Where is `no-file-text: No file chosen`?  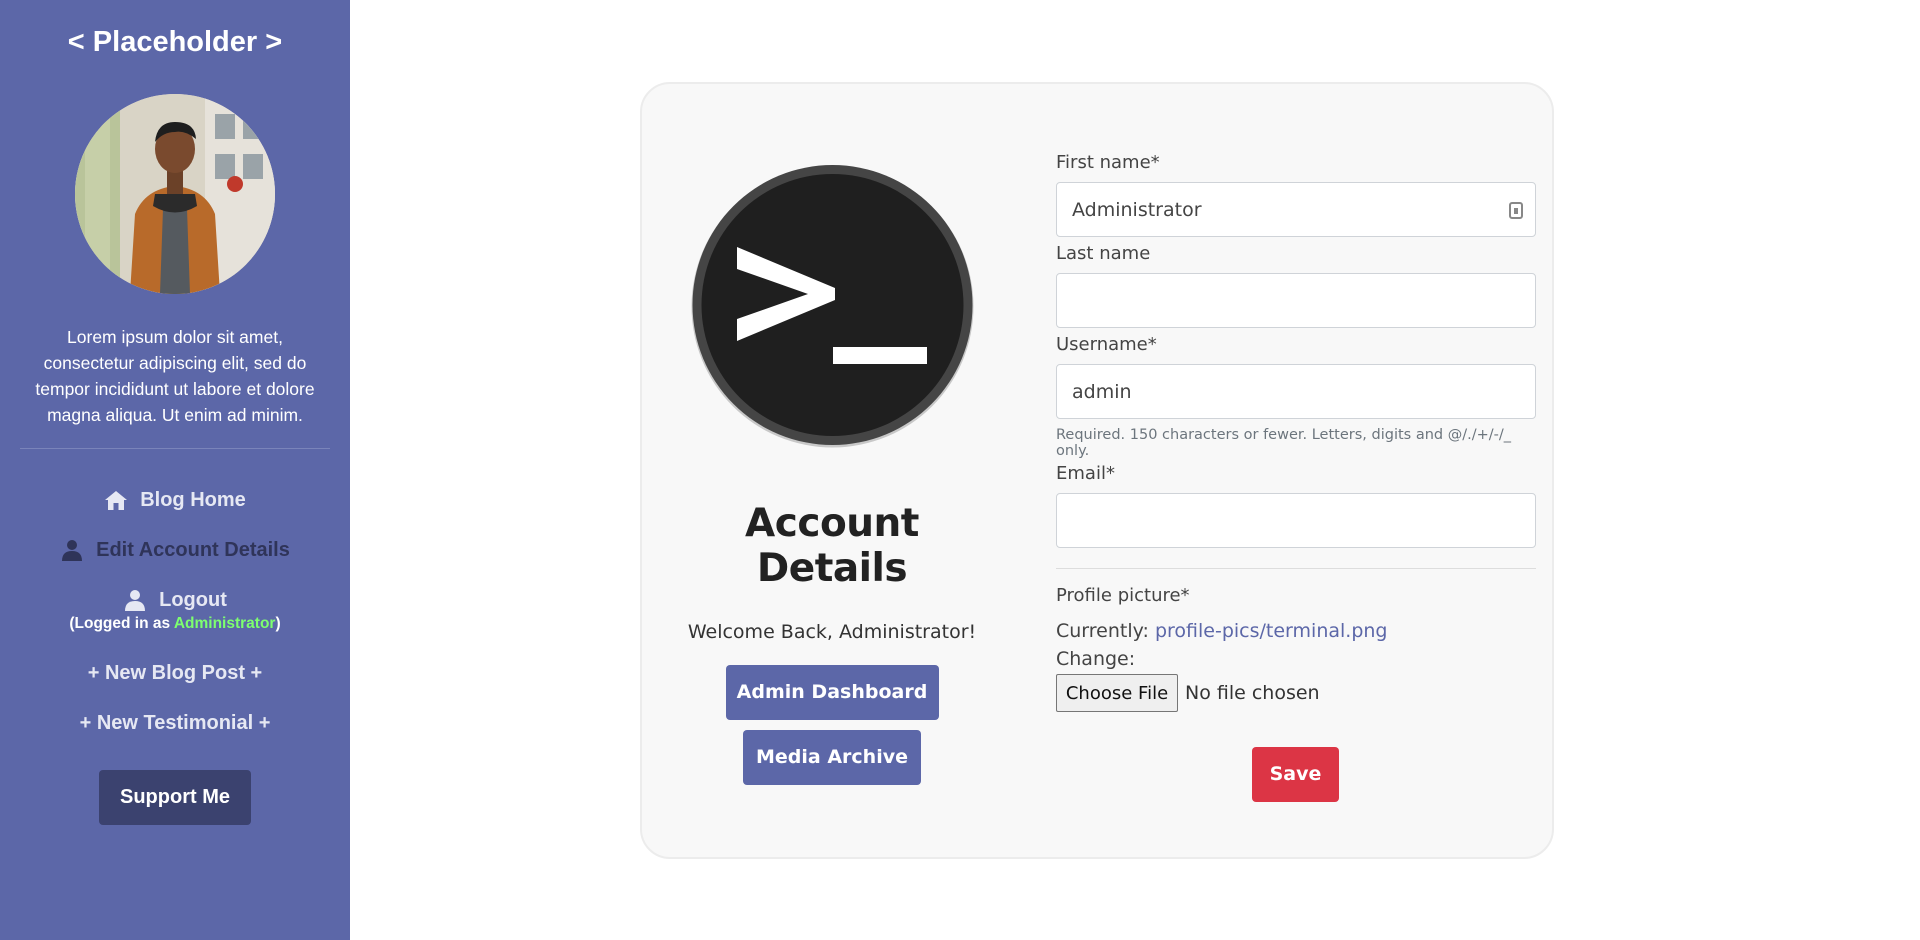
no-file-text: No file chosen is located at coordinates (1252, 693).